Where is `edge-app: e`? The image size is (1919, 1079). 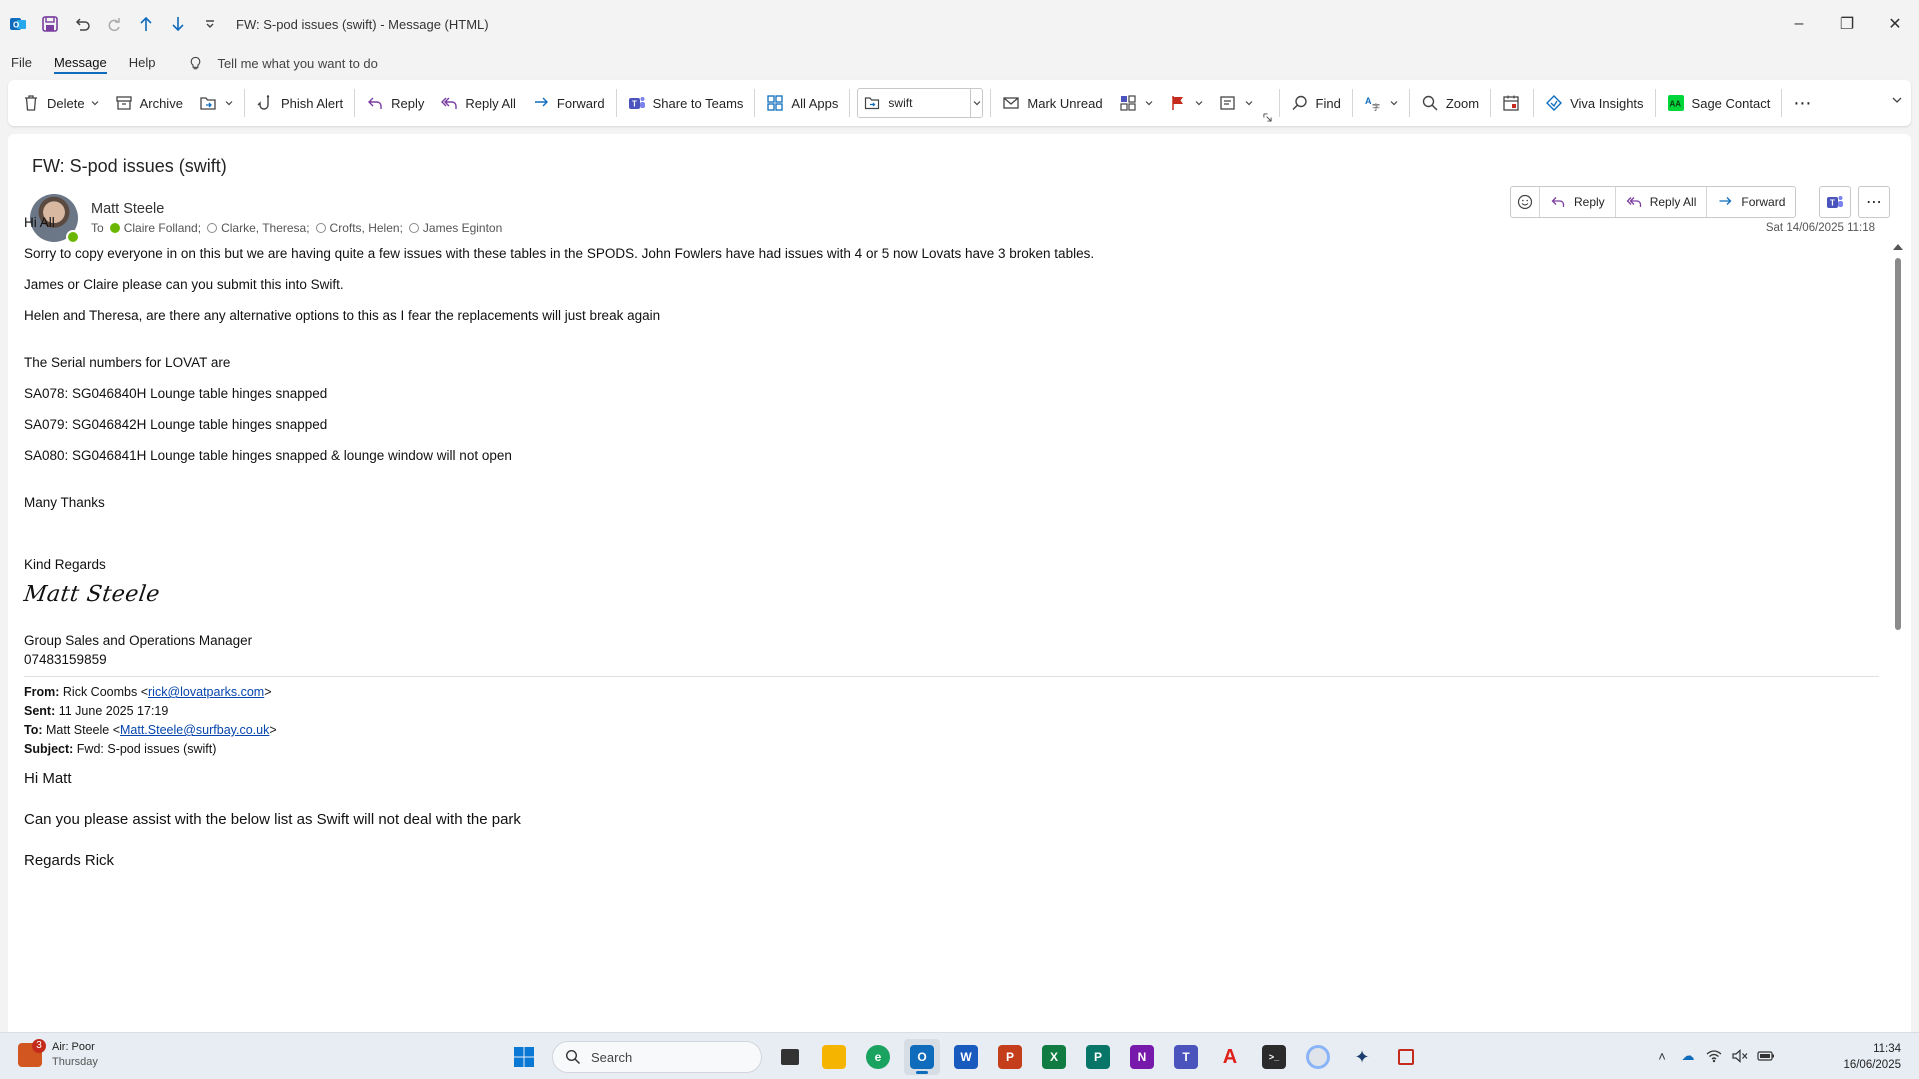
edge-app: e is located at coordinates (878, 1057).